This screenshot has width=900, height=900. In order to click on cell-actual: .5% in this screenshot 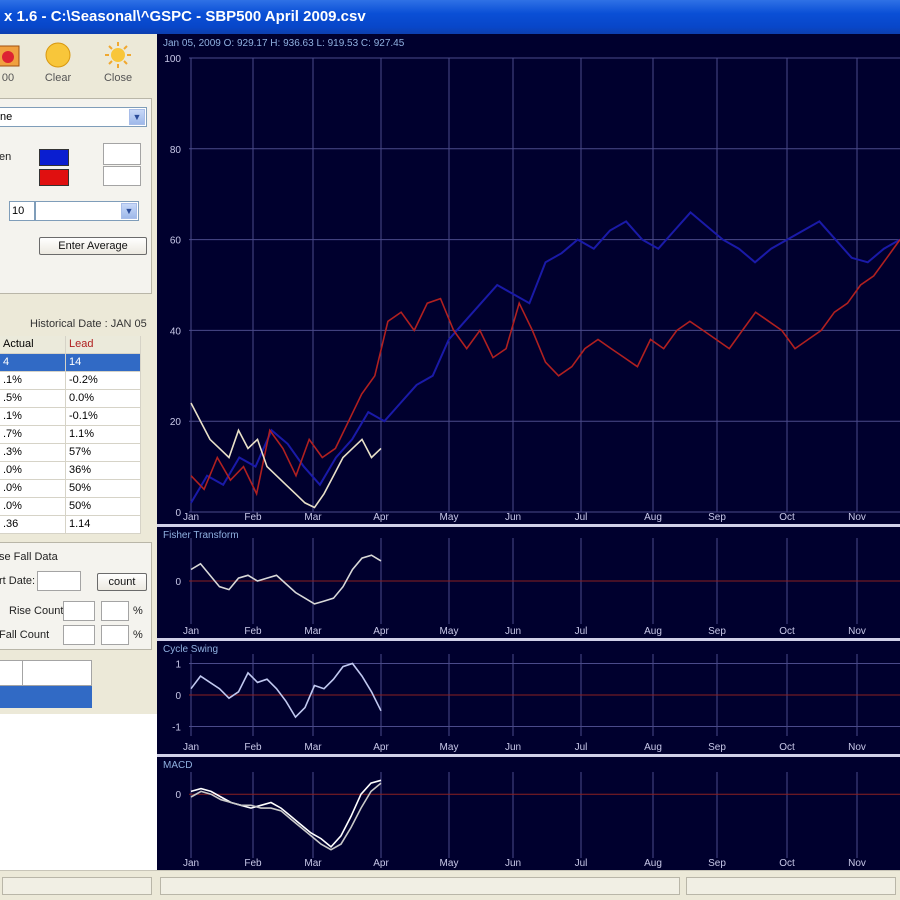, I will do `click(33, 398)`.